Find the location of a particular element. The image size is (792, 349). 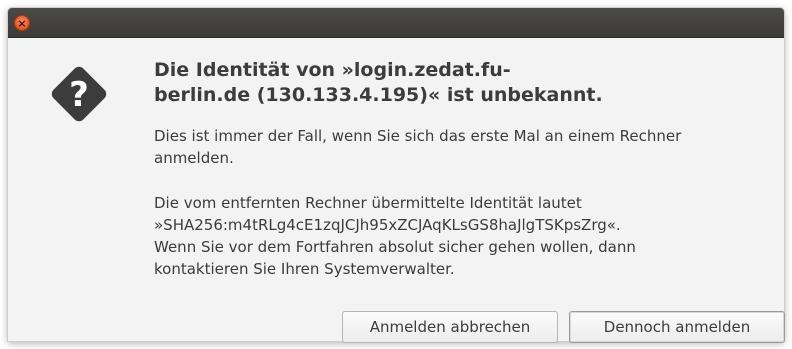

login-anyway-button: Dennoch anmelden is located at coordinates (677, 327).